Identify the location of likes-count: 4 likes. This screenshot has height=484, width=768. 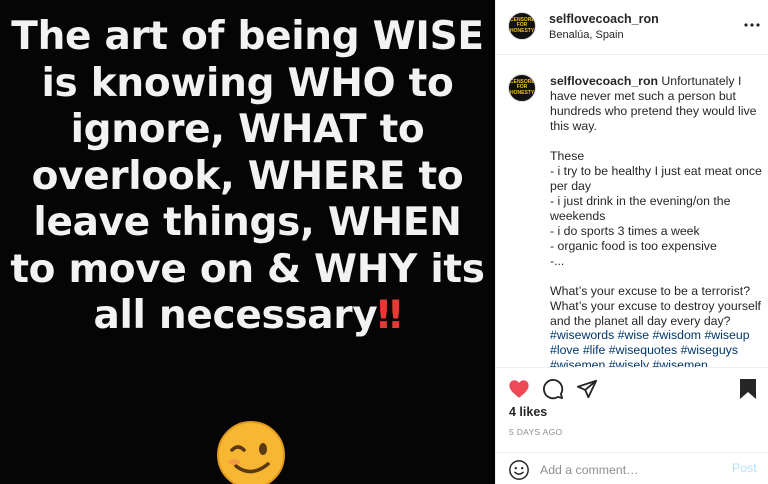
(528, 412).